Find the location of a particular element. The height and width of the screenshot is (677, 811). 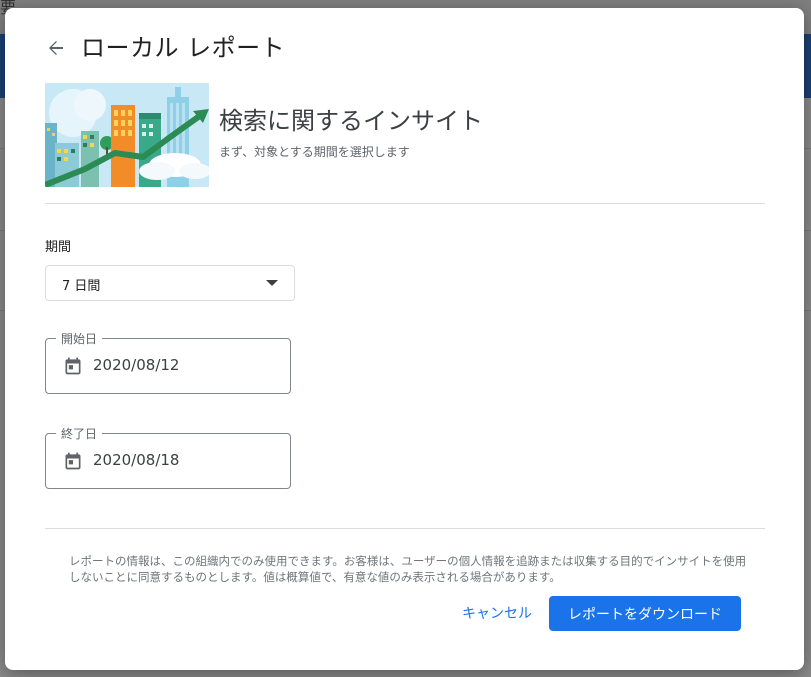

end-date-field: 終了日 2020/08/18 is located at coordinates (168, 457).